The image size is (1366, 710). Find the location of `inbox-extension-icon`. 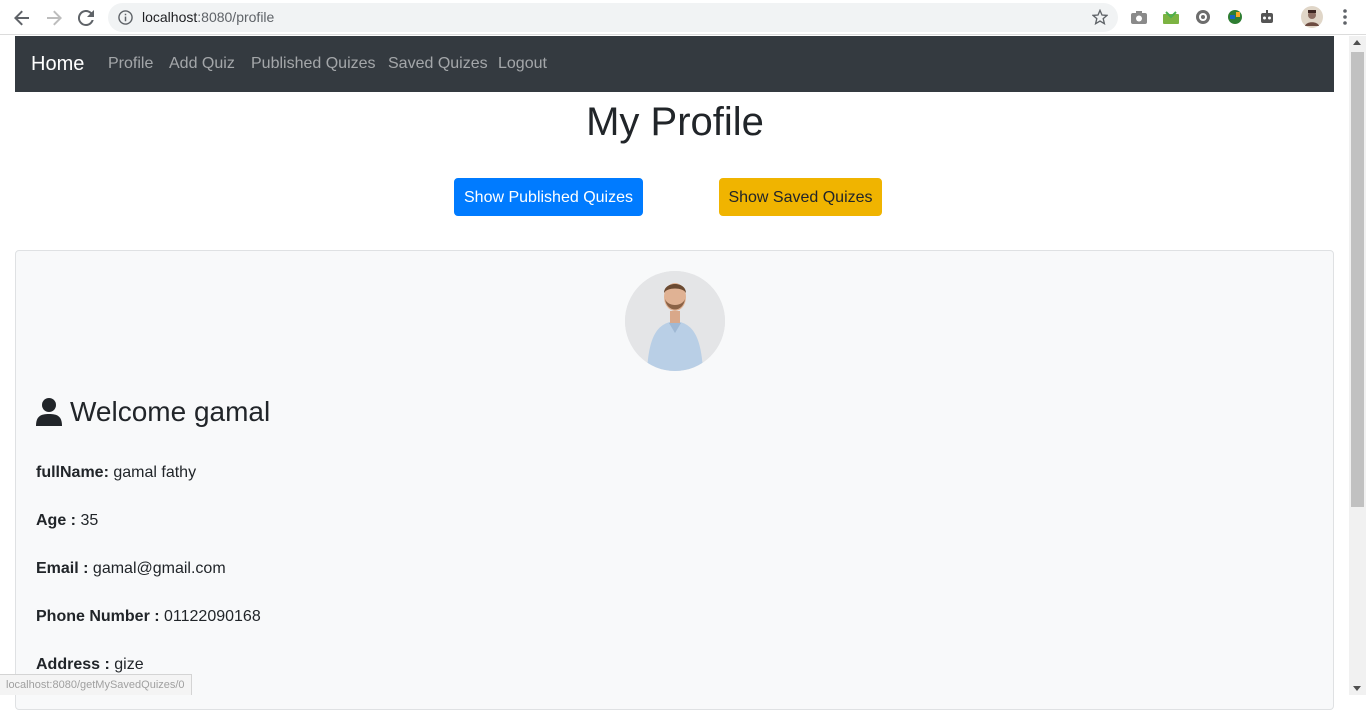

inbox-extension-icon is located at coordinates (1171, 17).